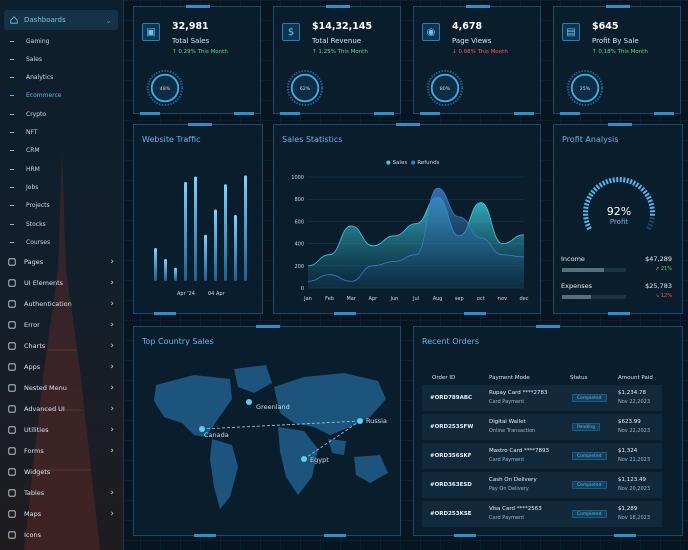  I want to click on stat-change: ↑ 1.25% This Month, so click(340, 52).